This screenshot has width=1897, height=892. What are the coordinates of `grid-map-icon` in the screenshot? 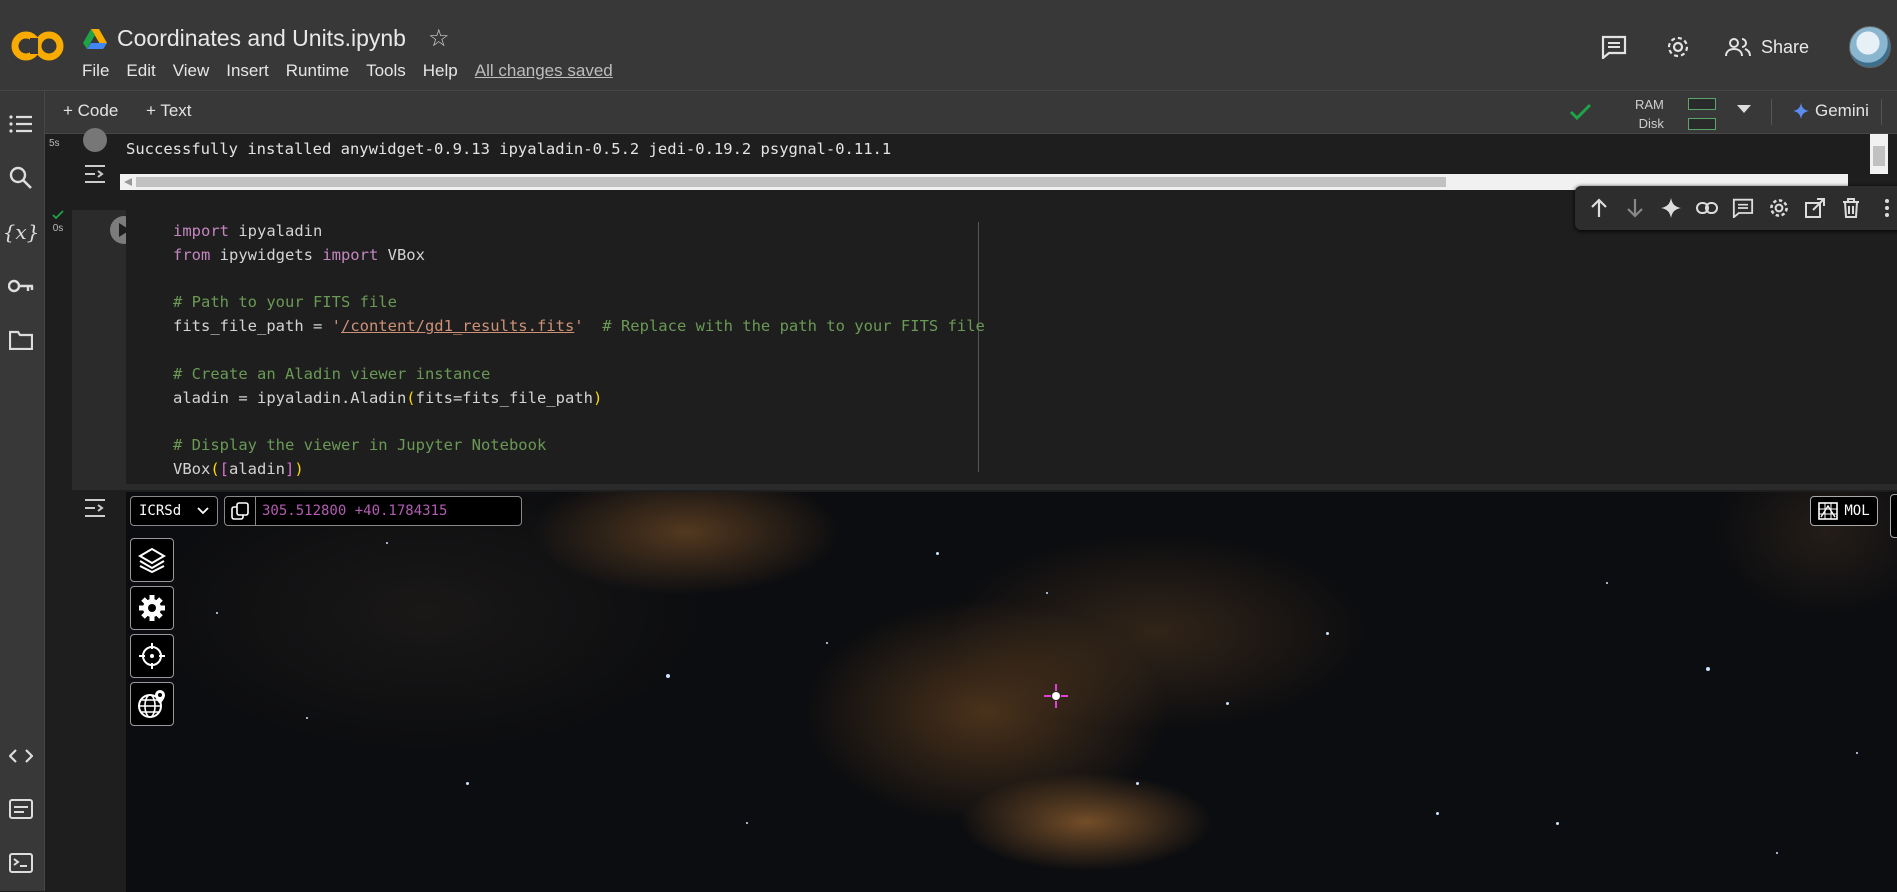 It's located at (1828, 511).